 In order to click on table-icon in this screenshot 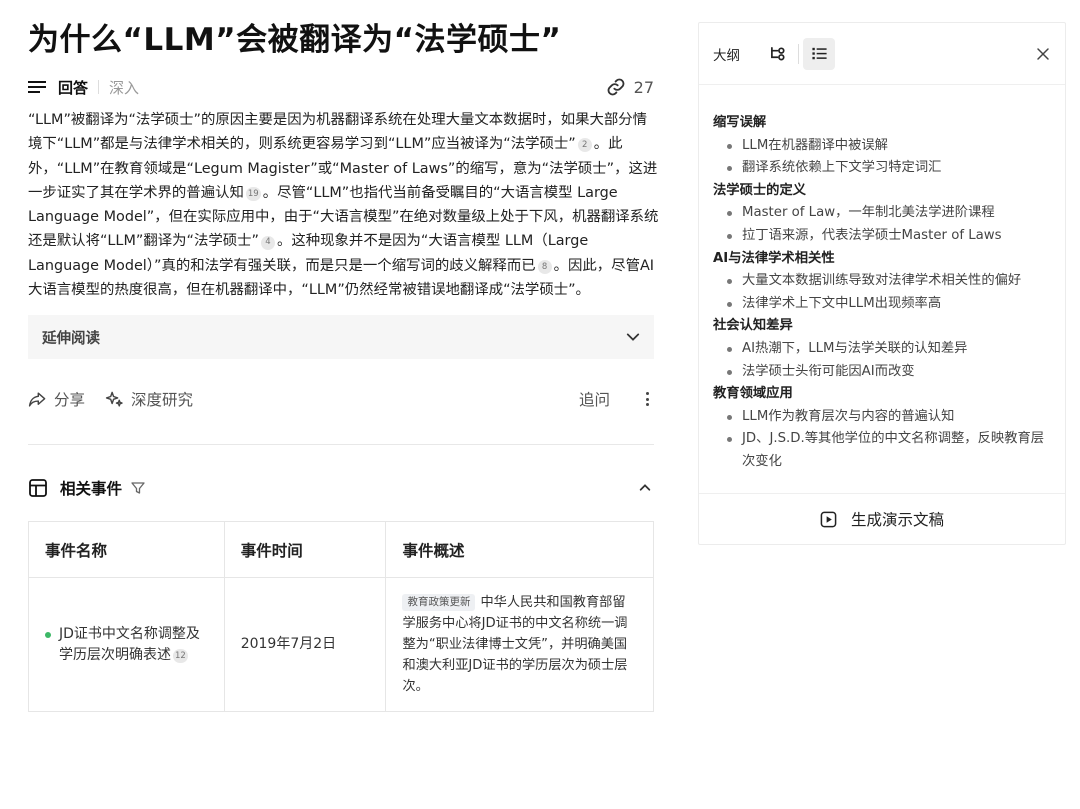, I will do `click(38, 488)`.